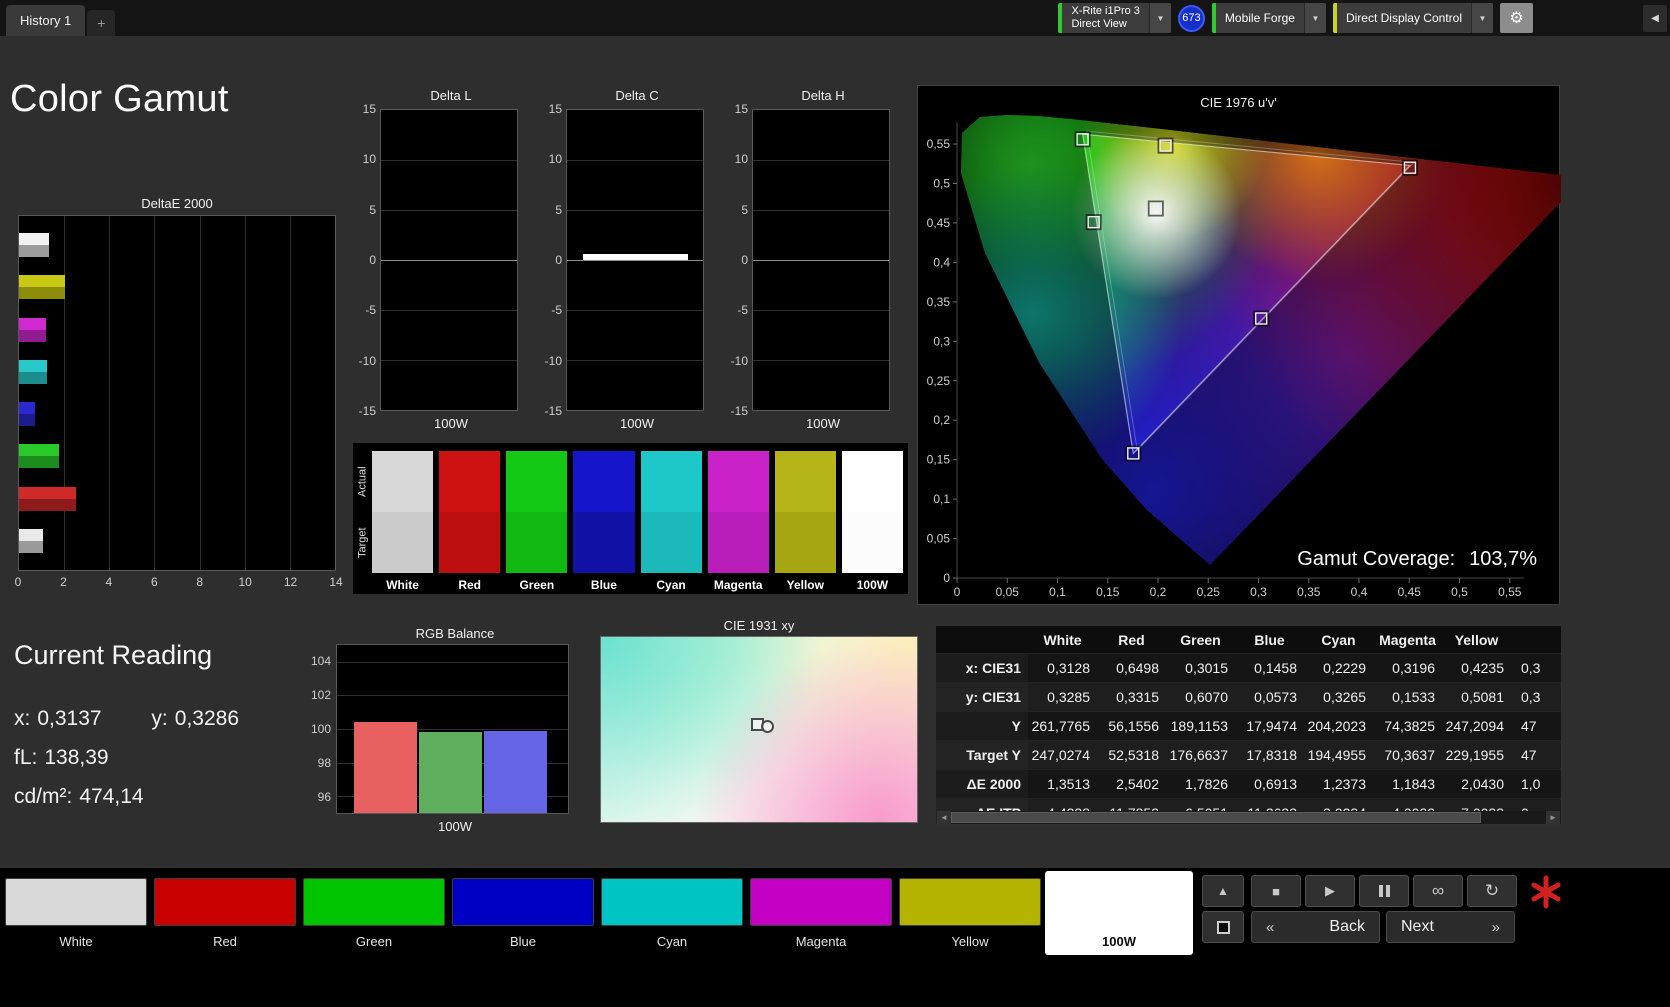 Image resolution: width=1670 pixels, height=1007 pixels. Describe the element at coordinates (1114, 18) in the screenshot. I see `meter-dropdown: X-Rite i1Pro 3 Direct View ▼` at that location.